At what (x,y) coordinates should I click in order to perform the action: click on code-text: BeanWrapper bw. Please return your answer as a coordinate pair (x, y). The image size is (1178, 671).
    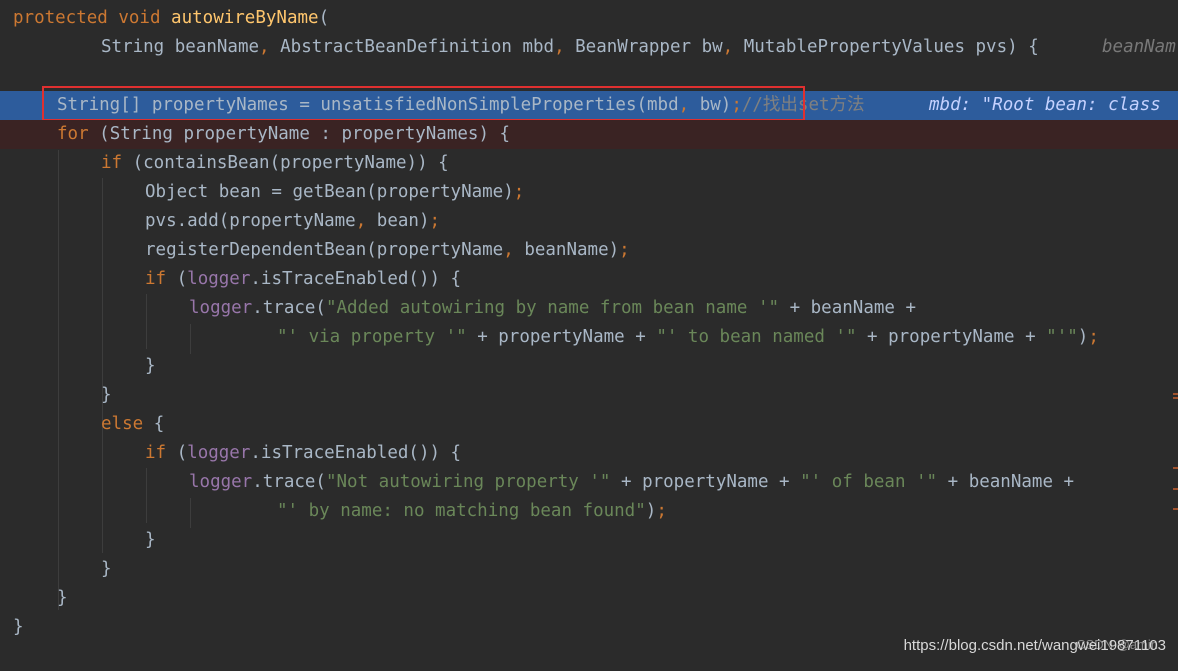
    Looking at the image, I should click on (649, 47).